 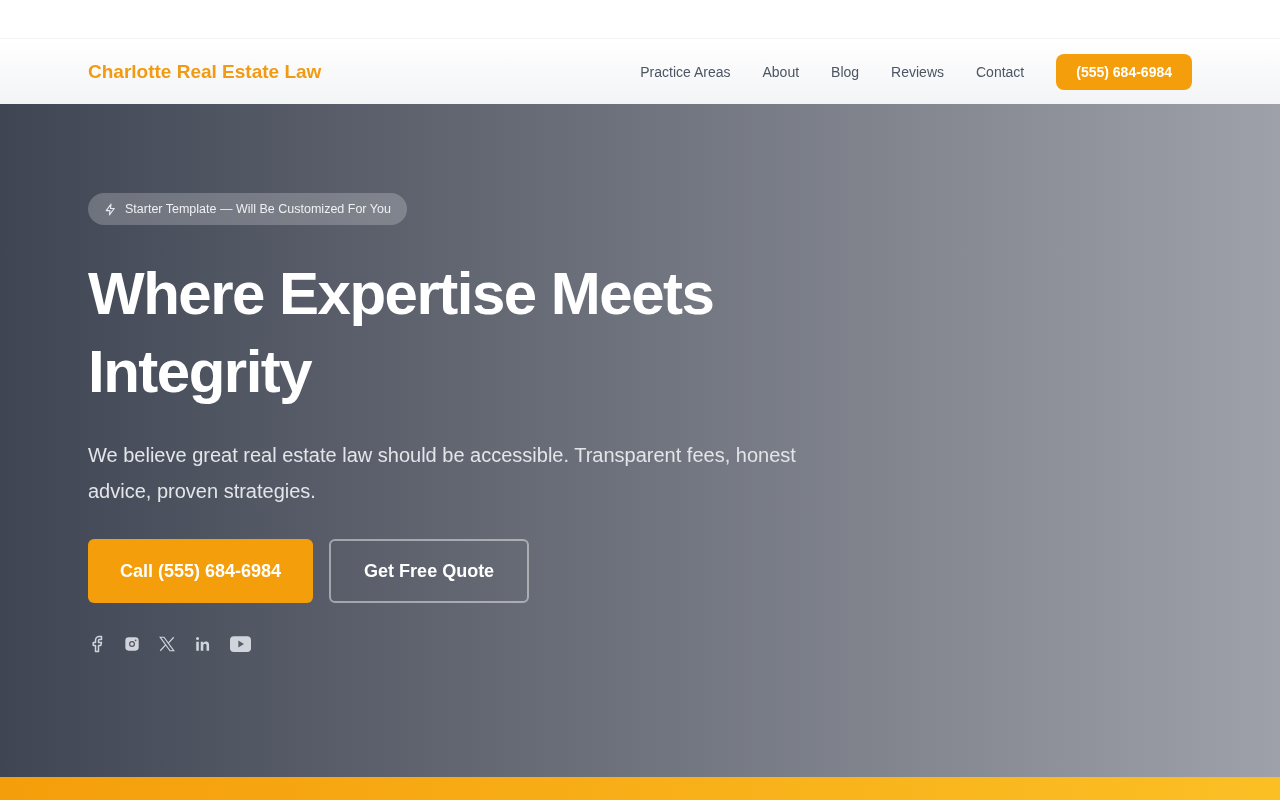 I want to click on youtube-icon, so click(x=240, y=644).